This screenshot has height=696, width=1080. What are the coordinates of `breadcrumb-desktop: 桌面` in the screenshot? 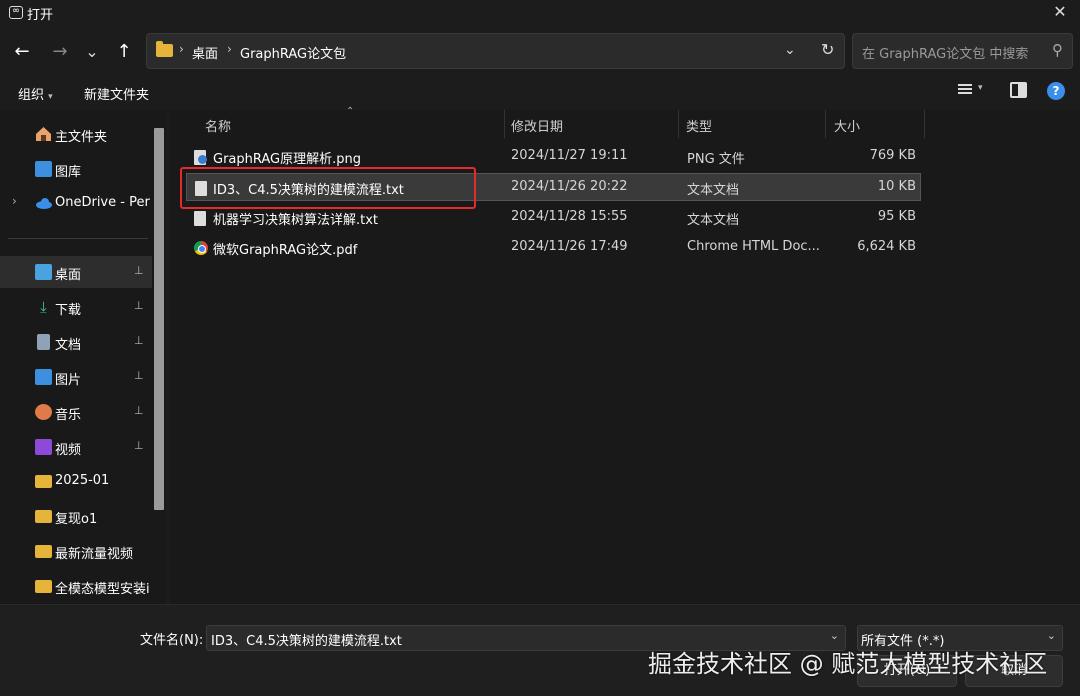 It's located at (205, 52).